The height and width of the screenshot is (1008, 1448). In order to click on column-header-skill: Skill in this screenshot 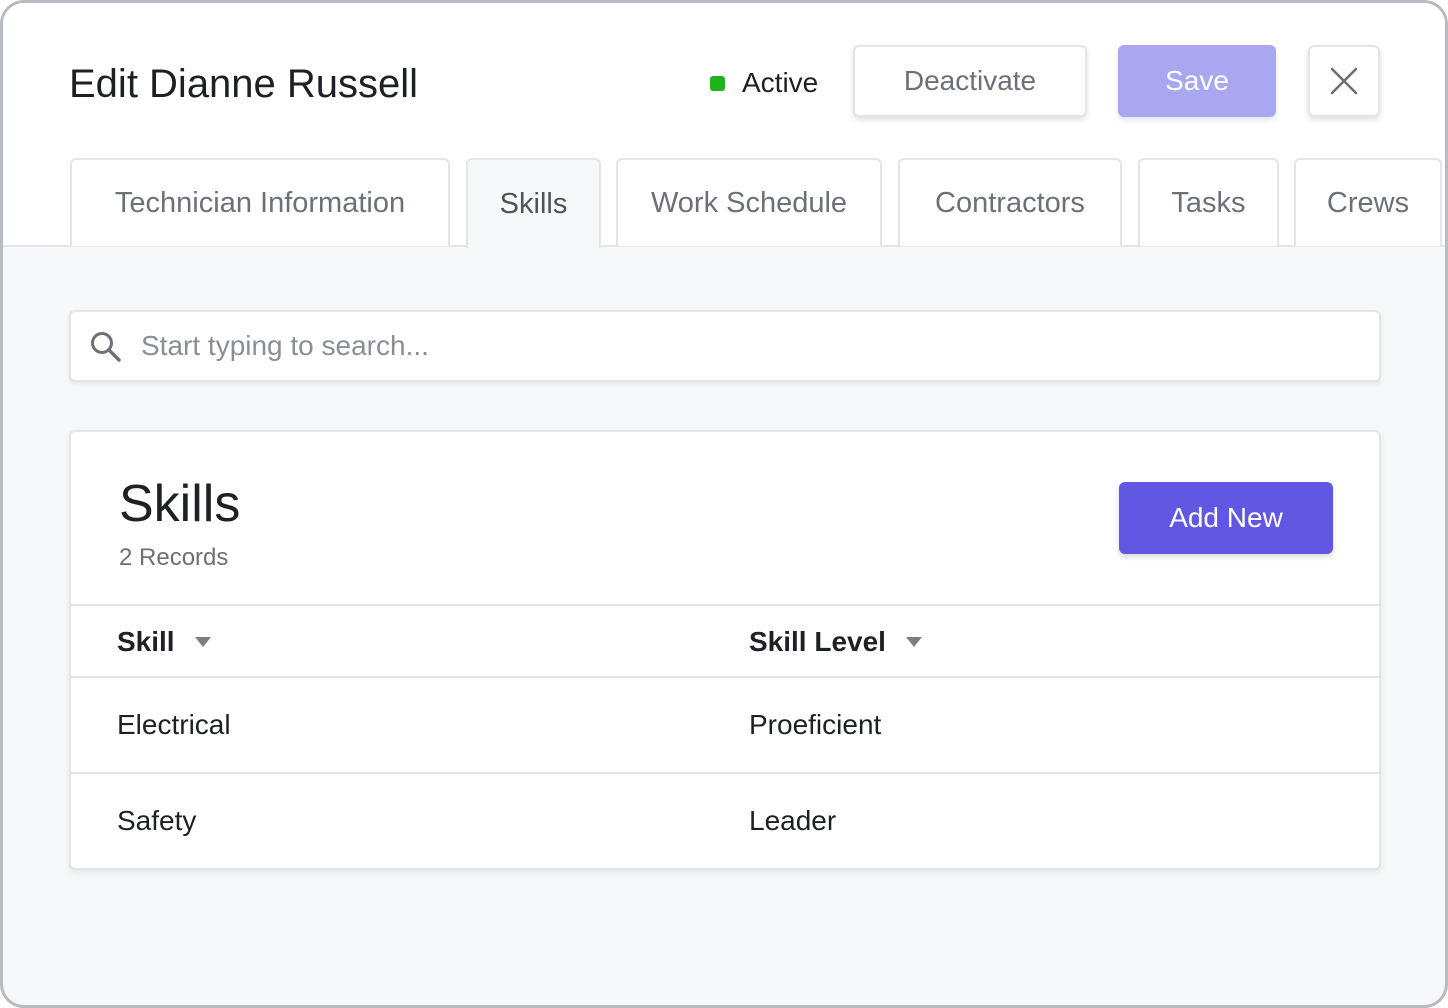, I will do `click(164, 642)`.